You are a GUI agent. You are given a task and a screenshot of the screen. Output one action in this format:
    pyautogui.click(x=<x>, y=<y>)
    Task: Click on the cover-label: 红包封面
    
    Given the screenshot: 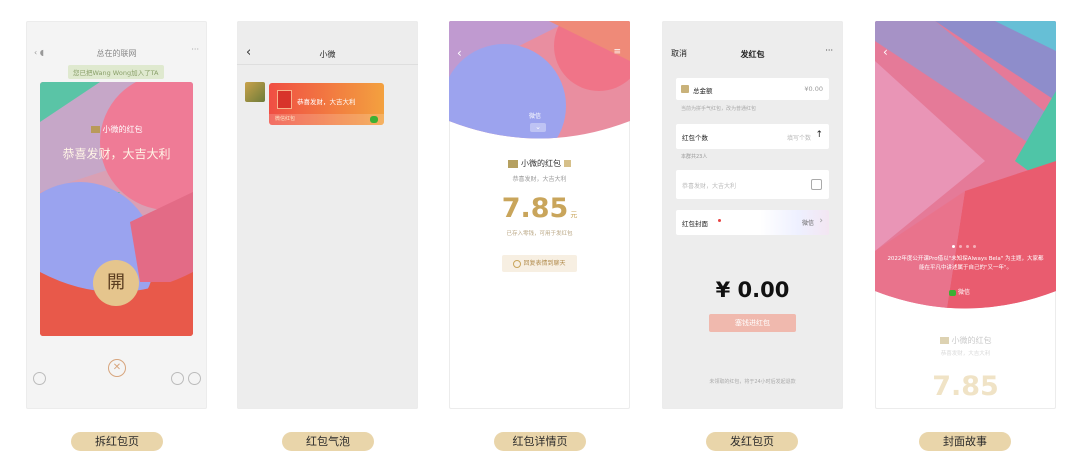 What is the action you would take?
    pyautogui.click(x=695, y=224)
    